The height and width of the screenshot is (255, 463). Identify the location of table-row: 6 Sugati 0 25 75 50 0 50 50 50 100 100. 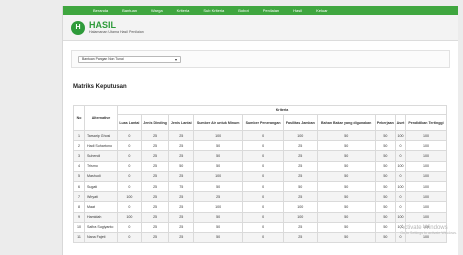
(260, 186).